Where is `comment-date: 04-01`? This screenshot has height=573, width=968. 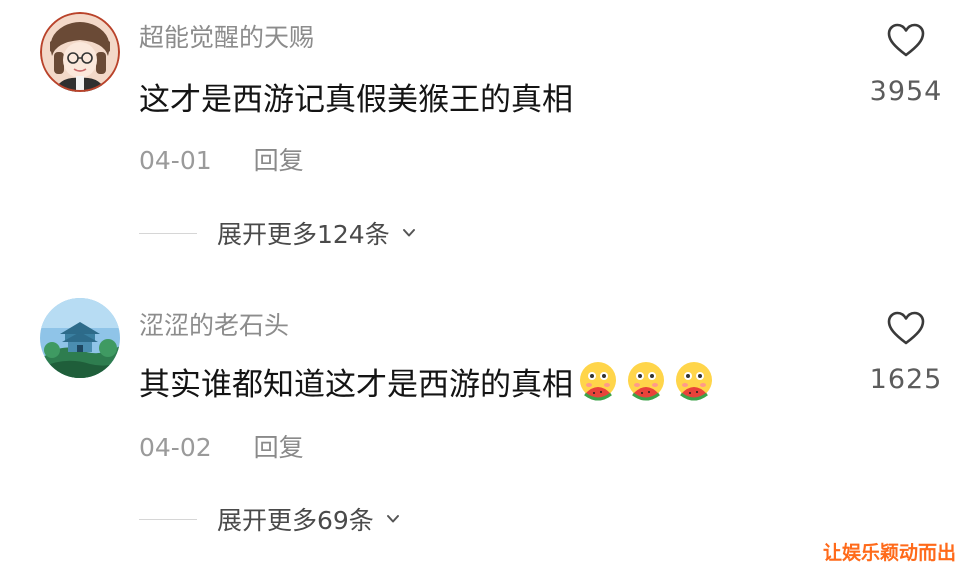 comment-date: 04-01 is located at coordinates (175, 160).